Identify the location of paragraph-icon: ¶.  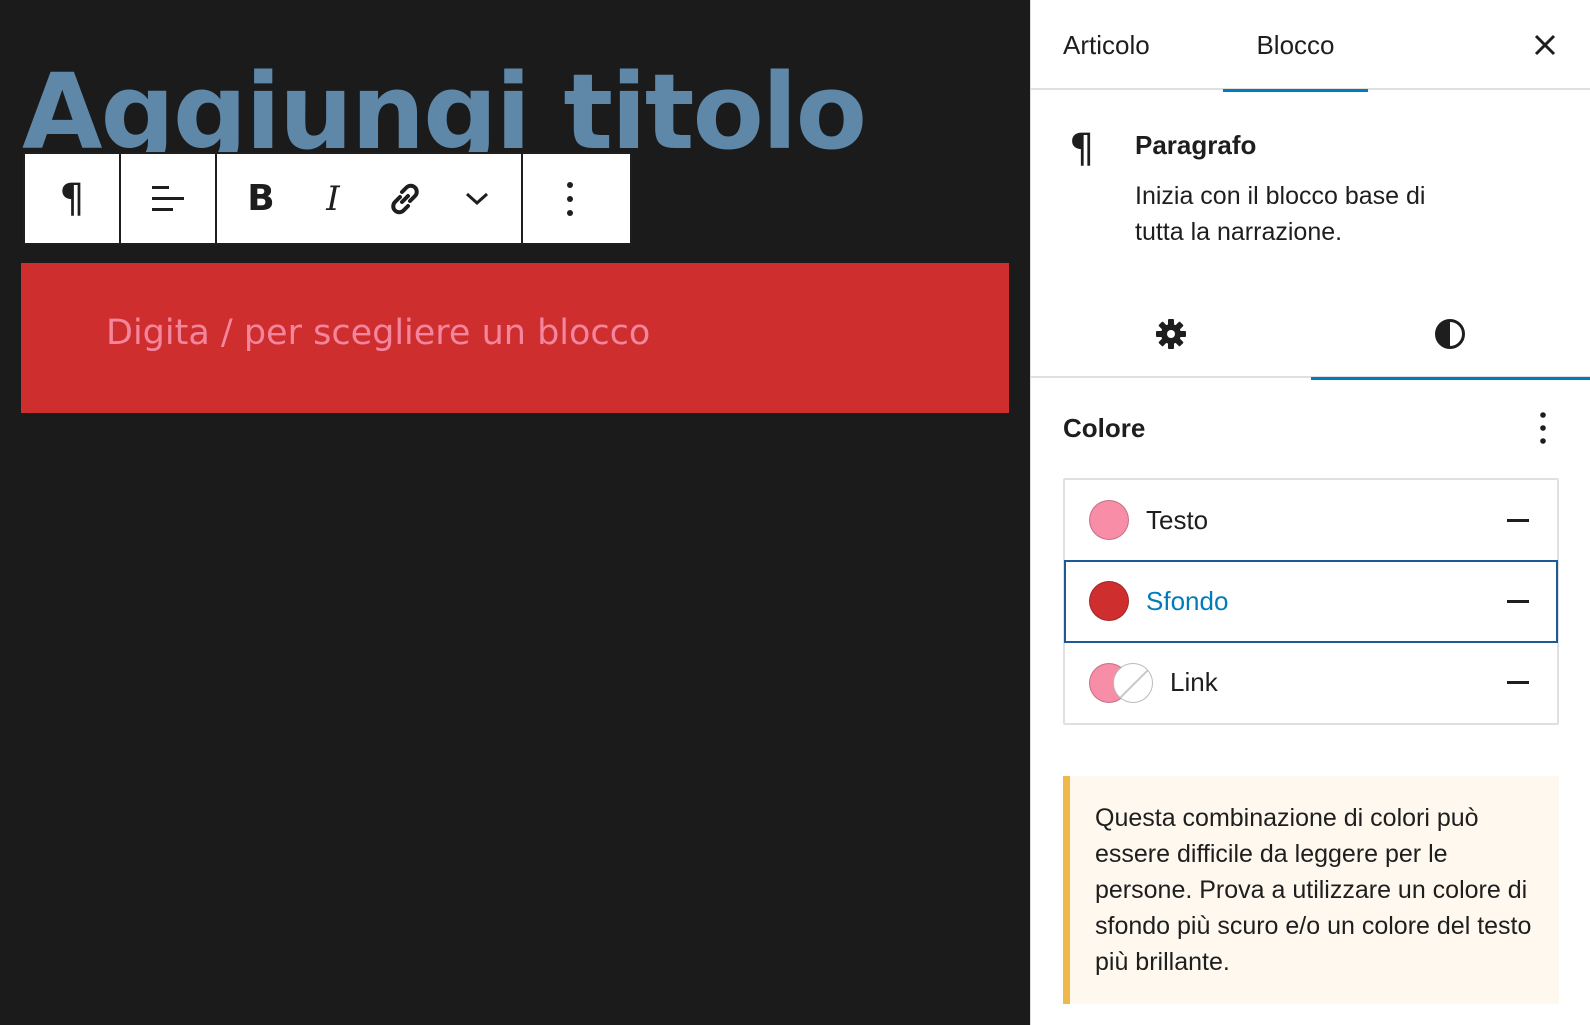
(1082, 149).